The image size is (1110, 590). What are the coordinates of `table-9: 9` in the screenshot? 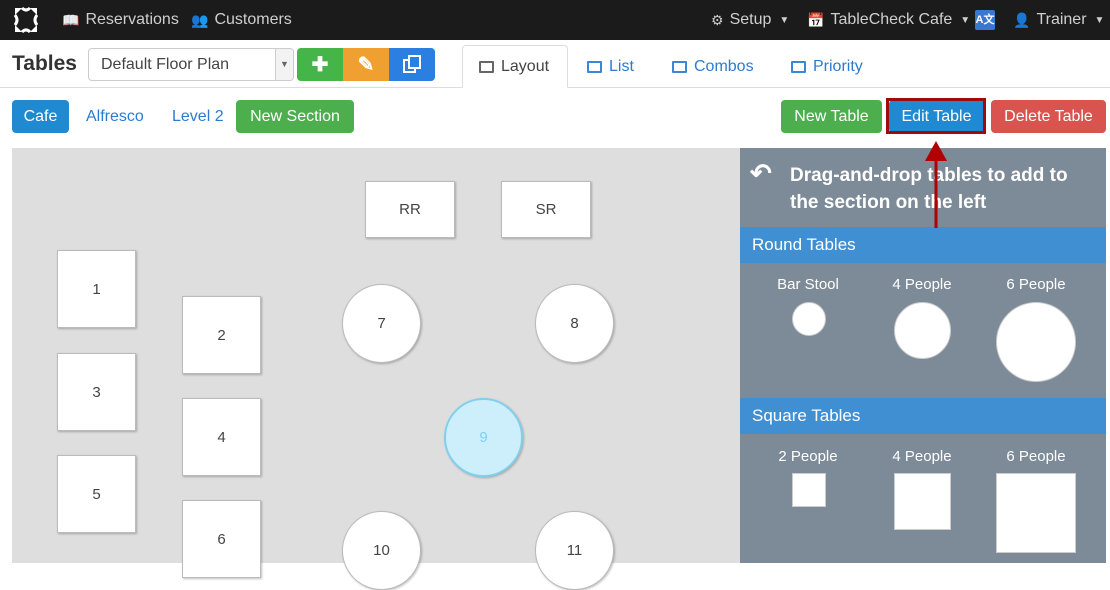 It's located at (483, 437).